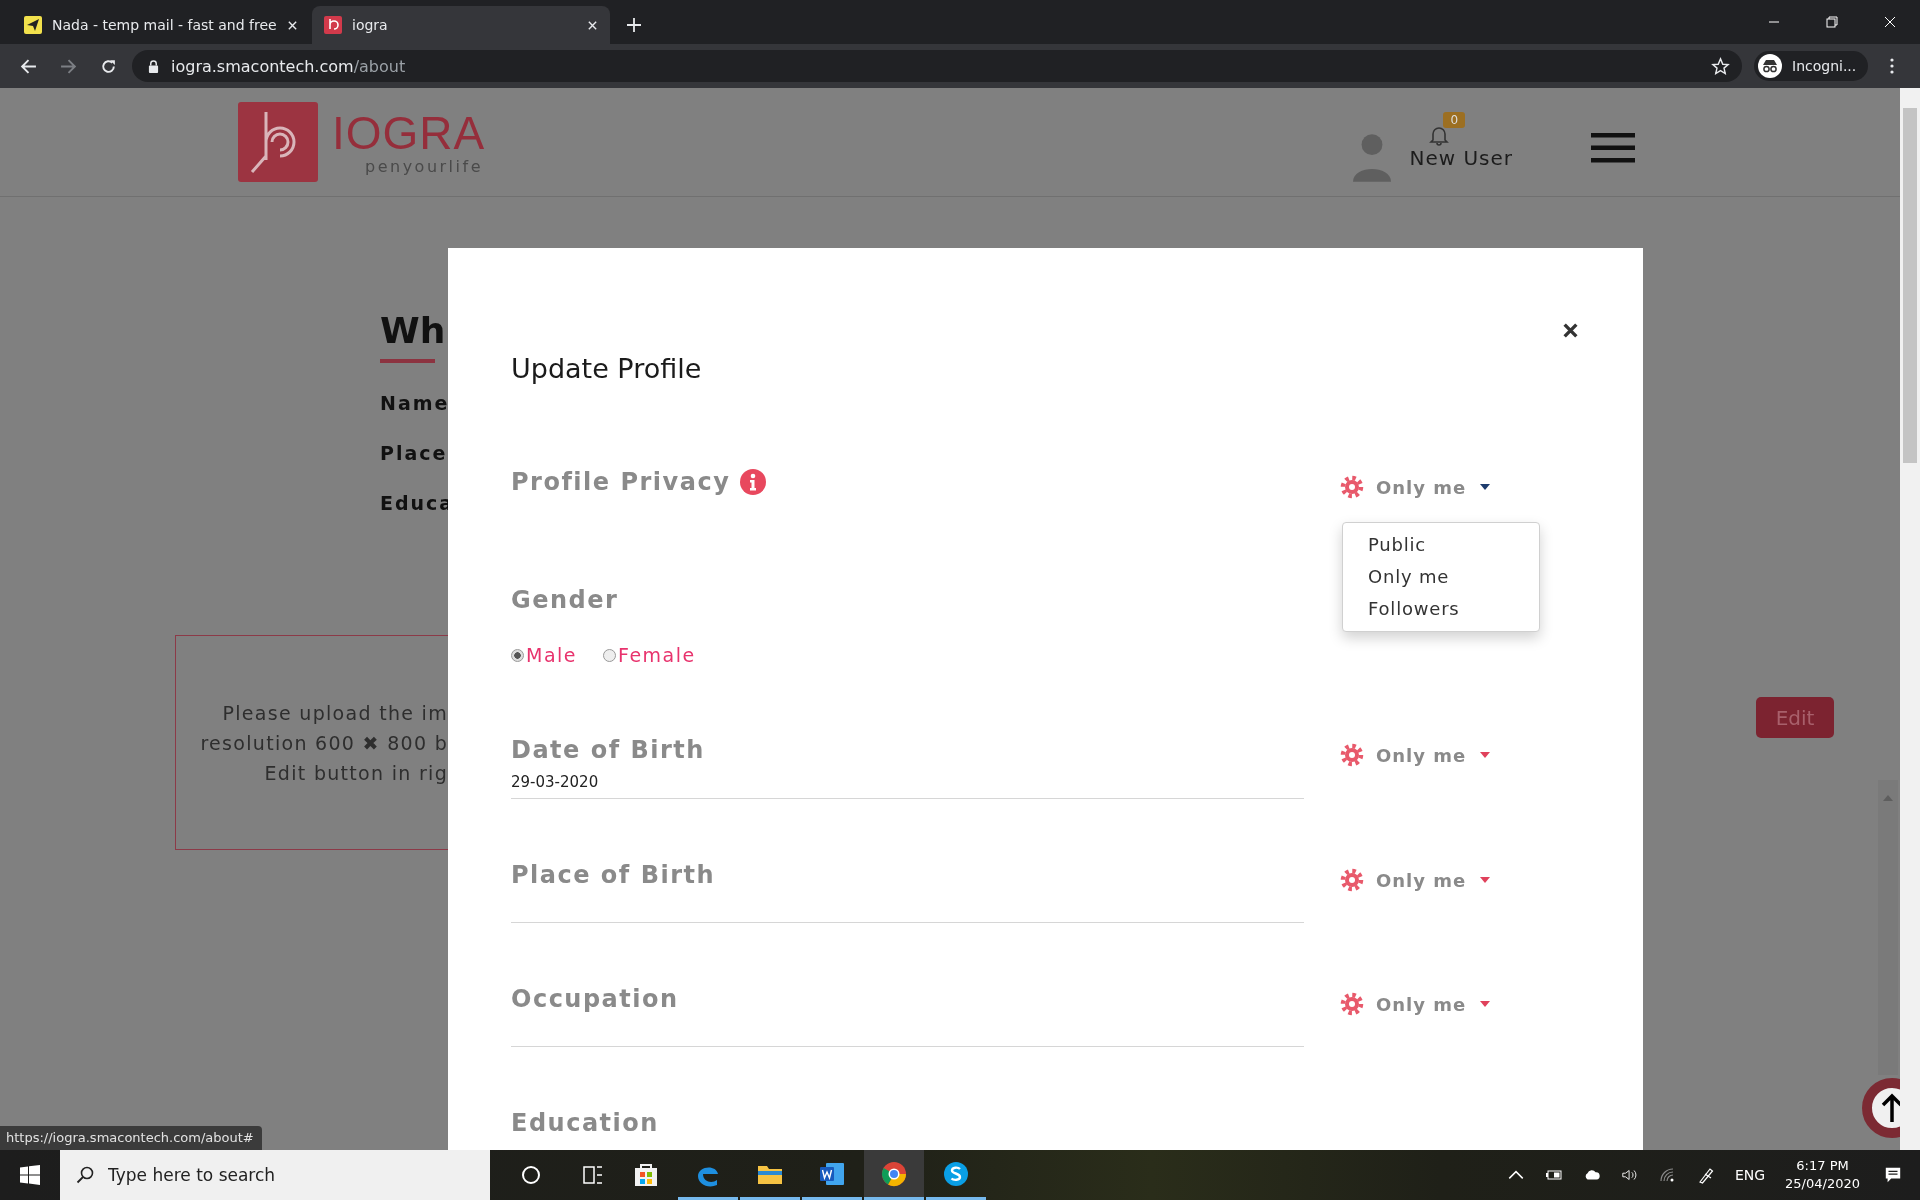 The height and width of the screenshot is (1200, 1920). What do you see at coordinates (649, 655) in the screenshot?
I see `gender-radio: Female` at bounding box center [649, 655].